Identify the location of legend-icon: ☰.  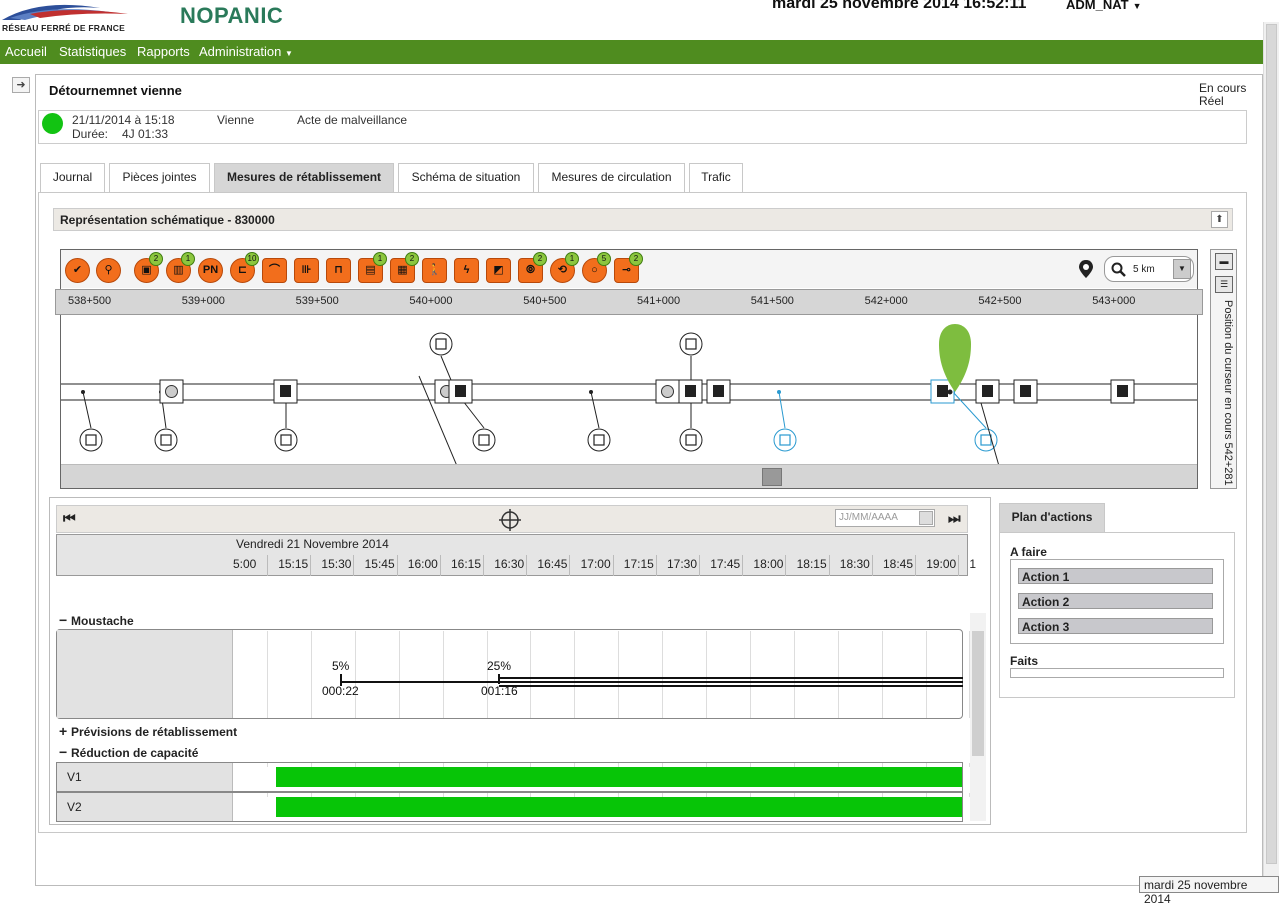
(1224, 284).